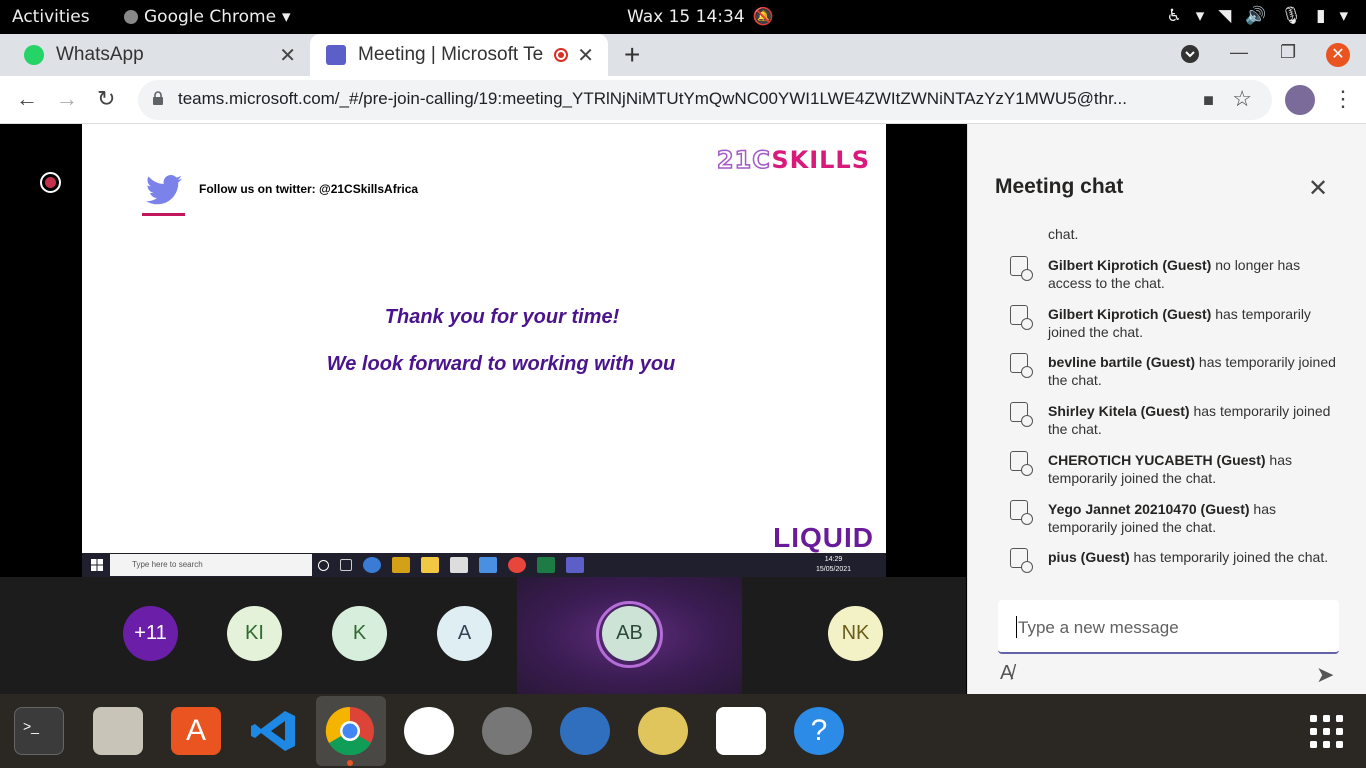 This screenshot has height=768, width=1366. What do you see at coordinates (1288, 52) in the screenshot?
I see `maximize-button: ❐` at bounding box center [1288, 52].